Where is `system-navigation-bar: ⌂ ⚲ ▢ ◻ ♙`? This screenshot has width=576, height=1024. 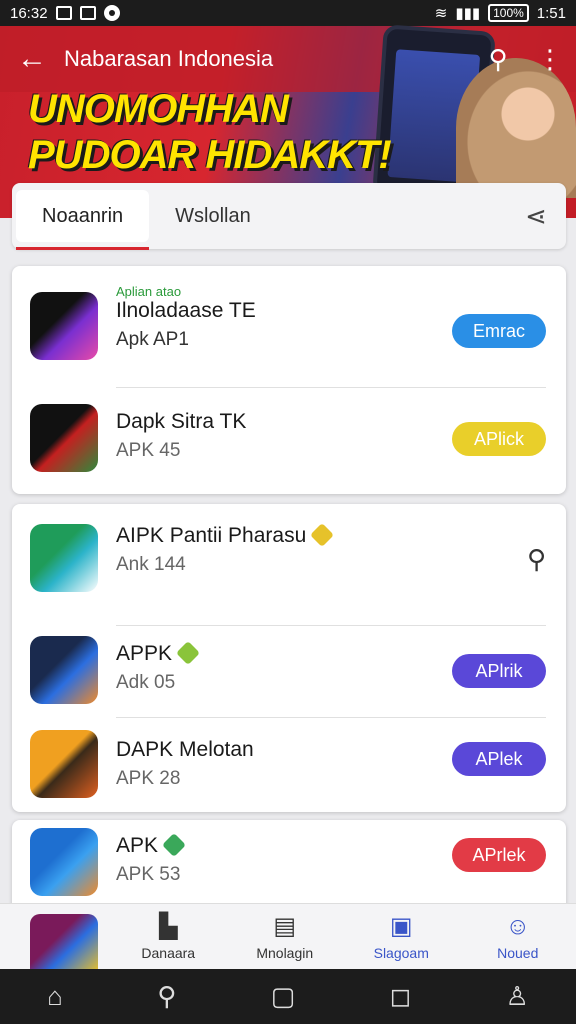
system-navigation-bar: ⌂ ⚲ ▢ ◻ ♙ is located at coordinates (288, 996).